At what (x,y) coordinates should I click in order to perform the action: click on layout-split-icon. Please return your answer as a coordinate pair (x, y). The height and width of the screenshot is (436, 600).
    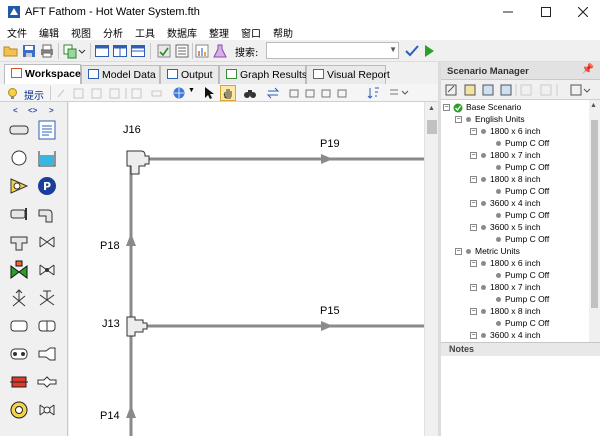
    Looking at the image, I should click on (120, 51).